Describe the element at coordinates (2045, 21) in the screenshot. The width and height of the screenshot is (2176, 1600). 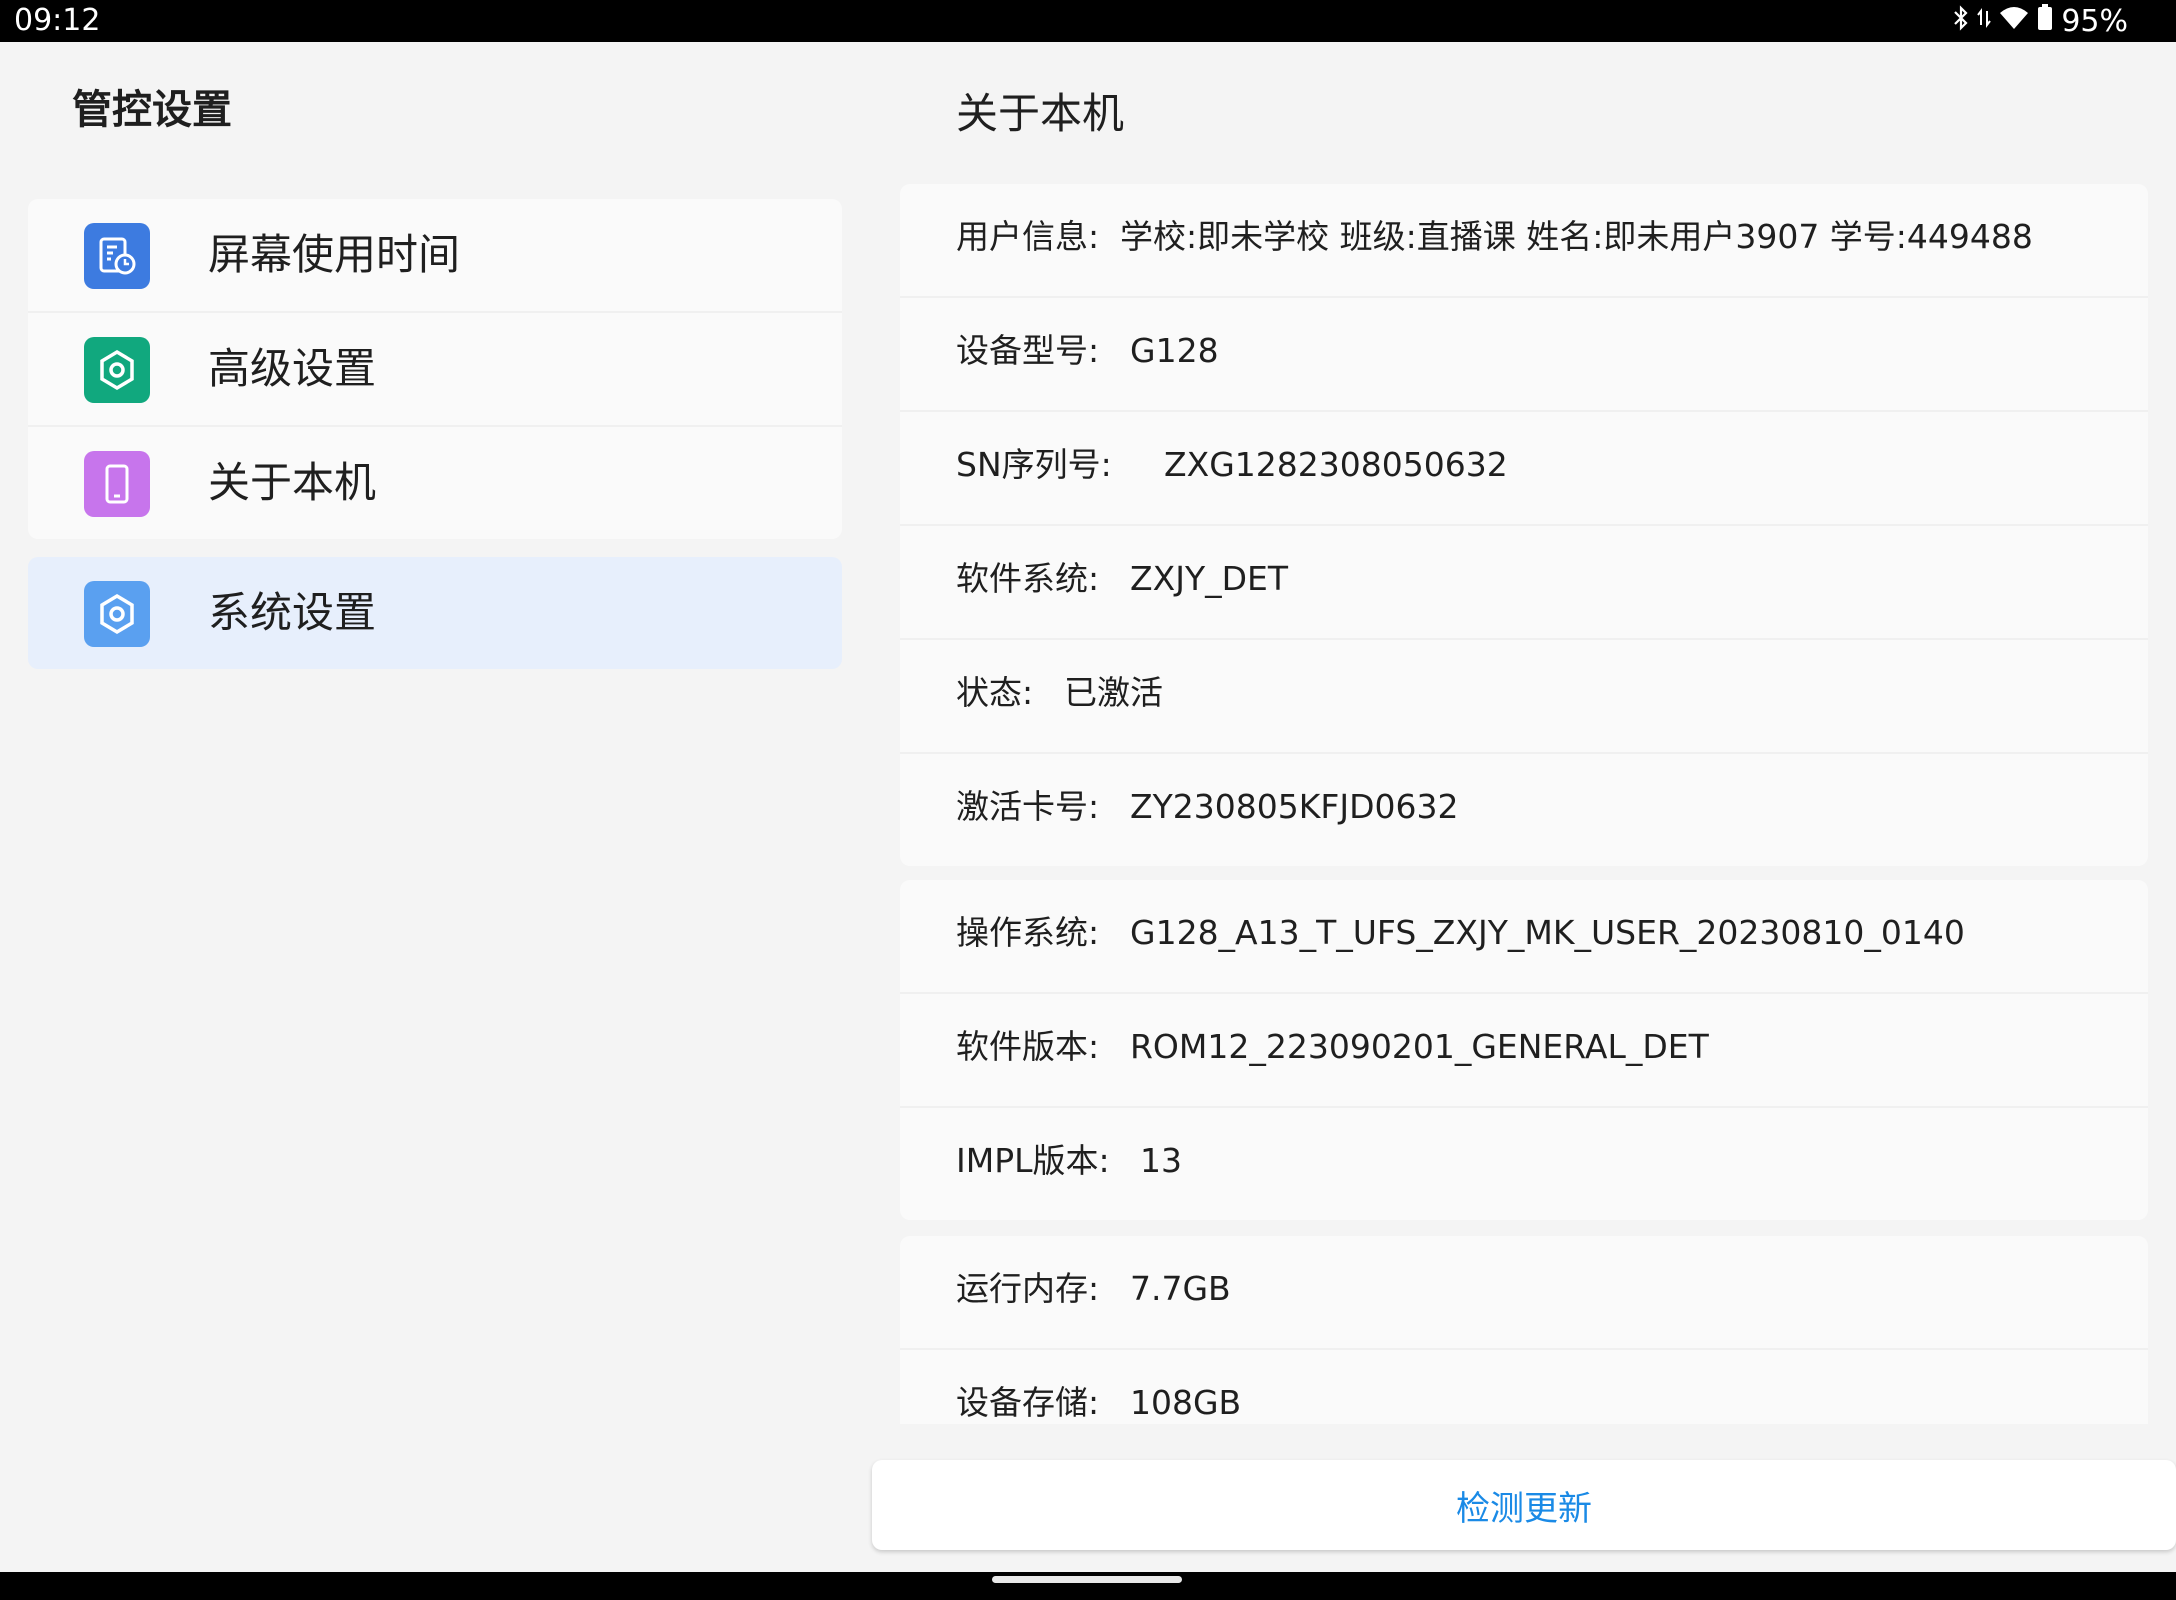
I see `battery-icon` at that location.